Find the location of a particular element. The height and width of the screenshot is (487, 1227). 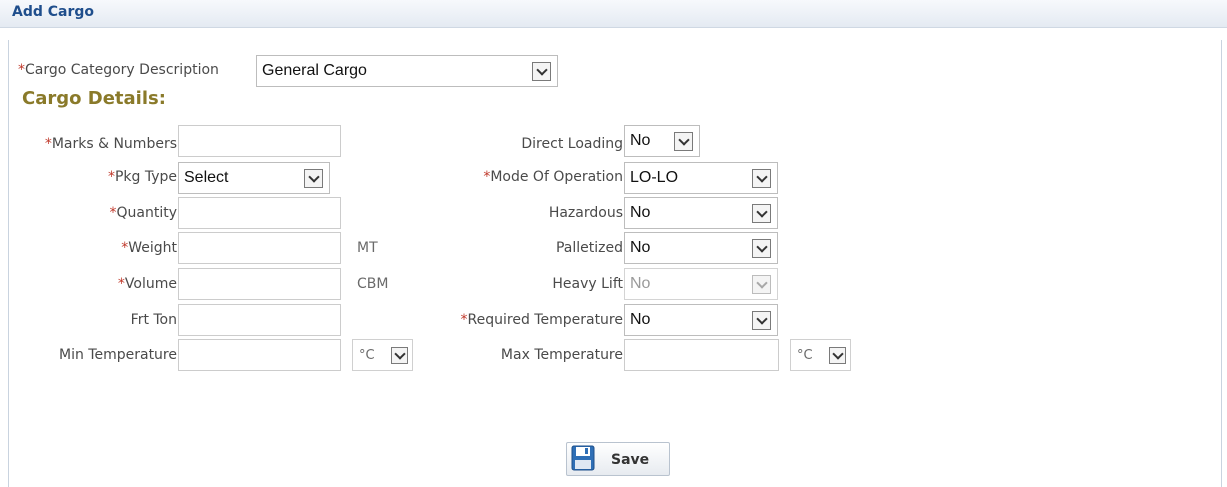

section-title: Cargo Details: is located at coordinates (94, 98).